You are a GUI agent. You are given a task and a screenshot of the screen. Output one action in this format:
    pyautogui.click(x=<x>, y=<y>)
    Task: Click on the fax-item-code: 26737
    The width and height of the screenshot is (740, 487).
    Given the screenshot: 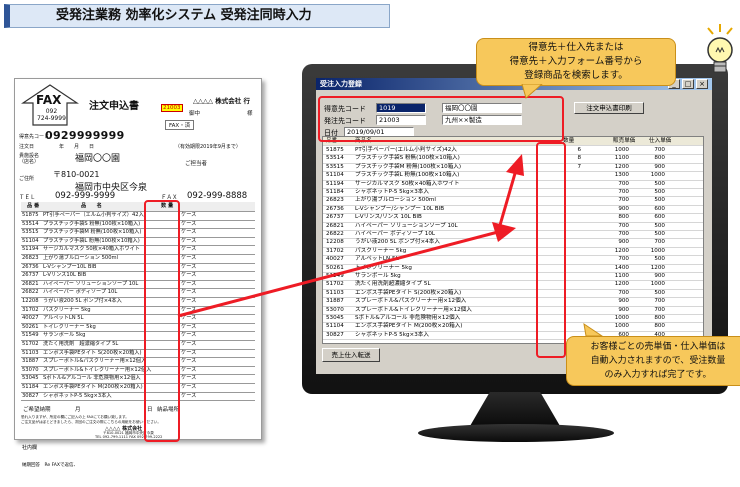 What is the action you would take?
    pyautogui.click(x=30, y=275)
    